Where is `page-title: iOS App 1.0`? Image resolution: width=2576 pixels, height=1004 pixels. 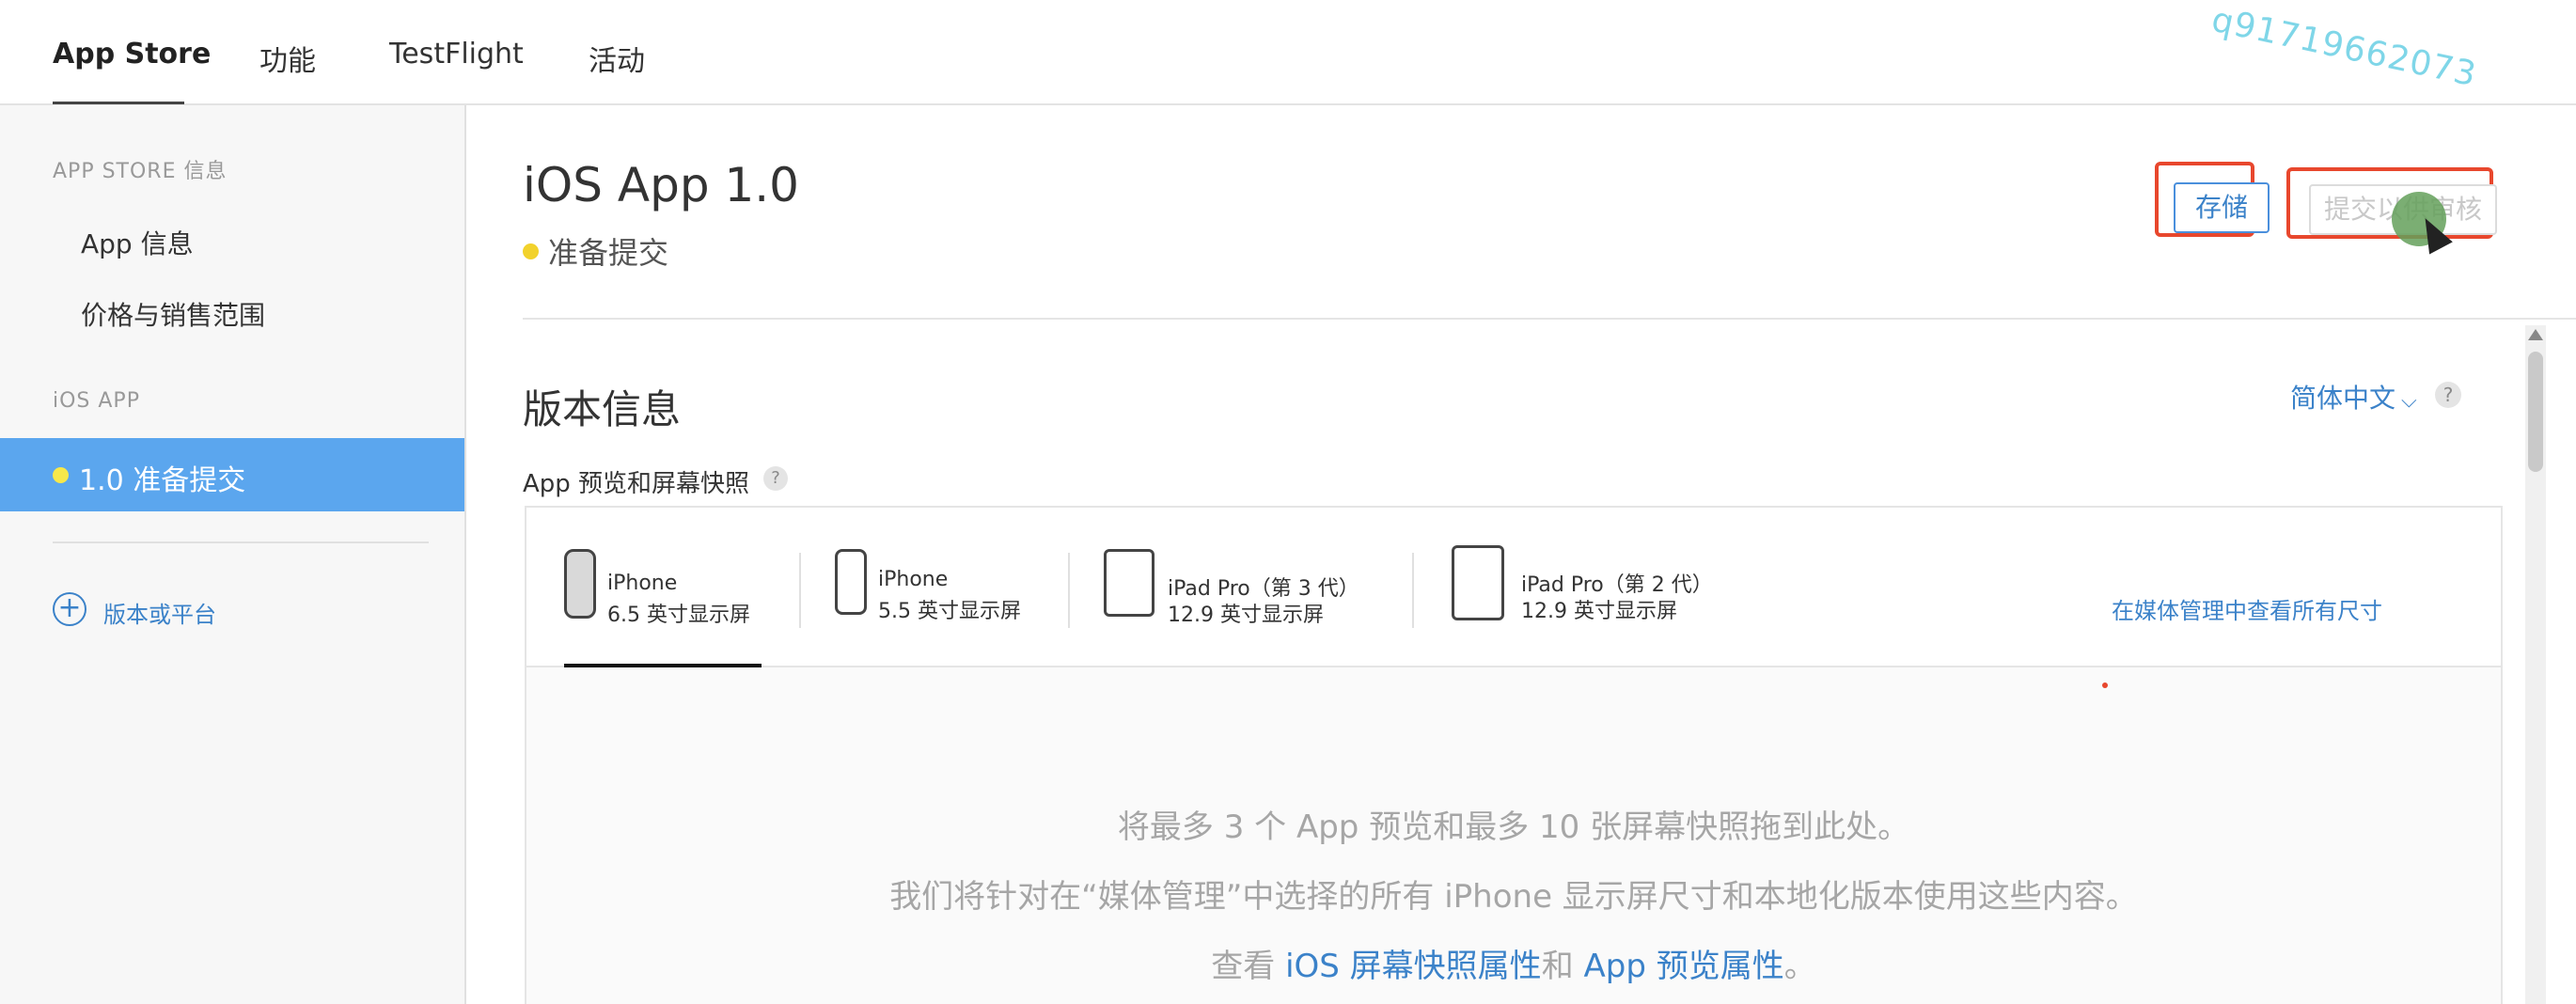 page-title: iOS App 1.0 is located at coordinates (661, 185).